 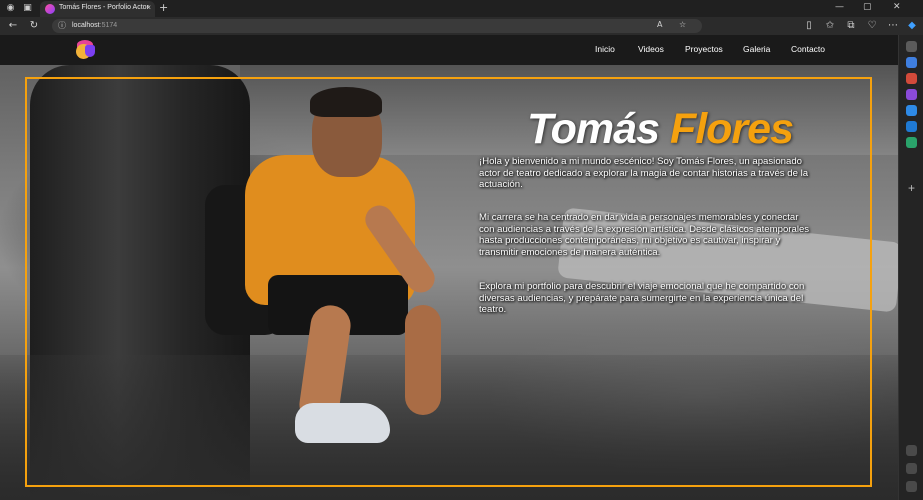 What do you see at coordinates (449, 50) in the screenshot?
I see `site-header: Inicio Videos Proyectos Galeria Contacto` at bounding box center [449, 50].